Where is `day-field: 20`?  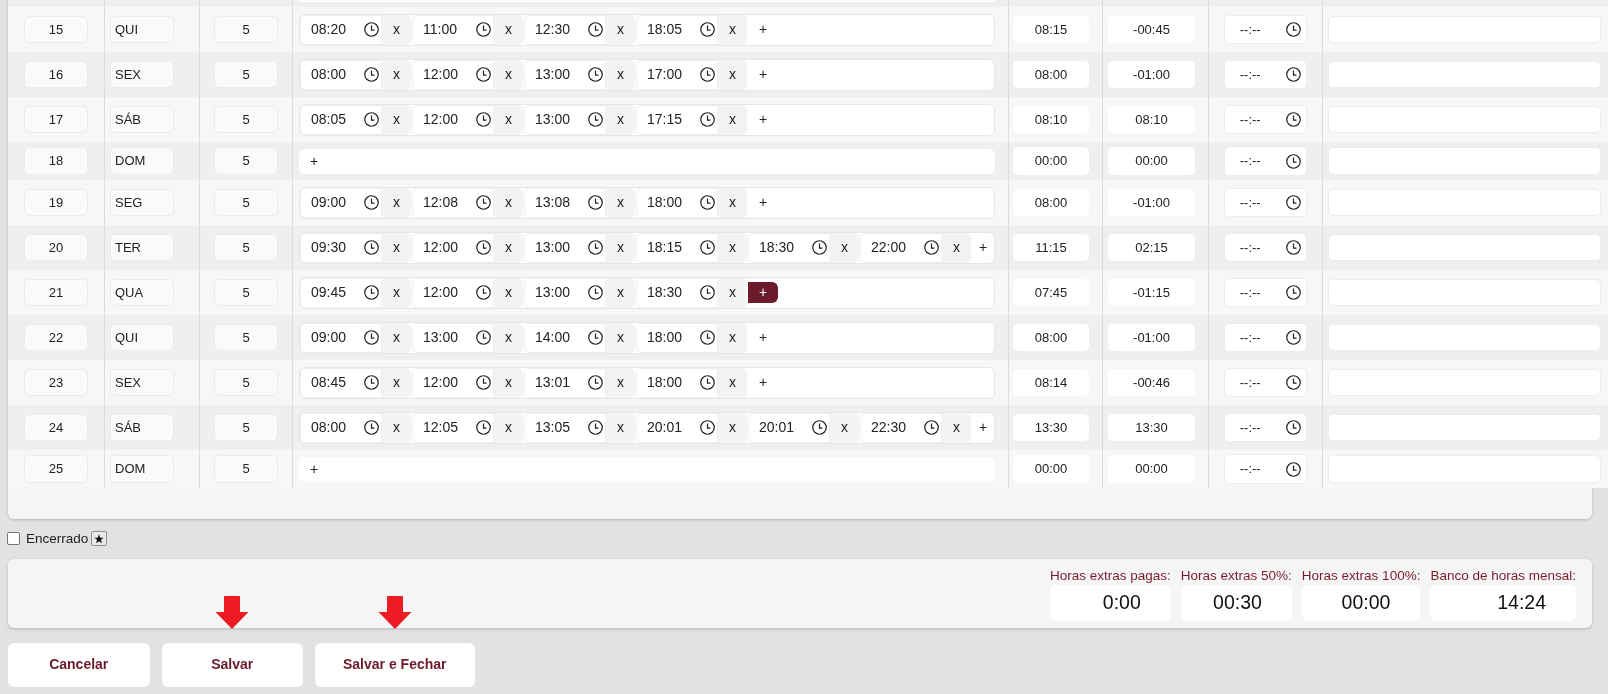
day-field: 20 is located at coordinates (56, 247).